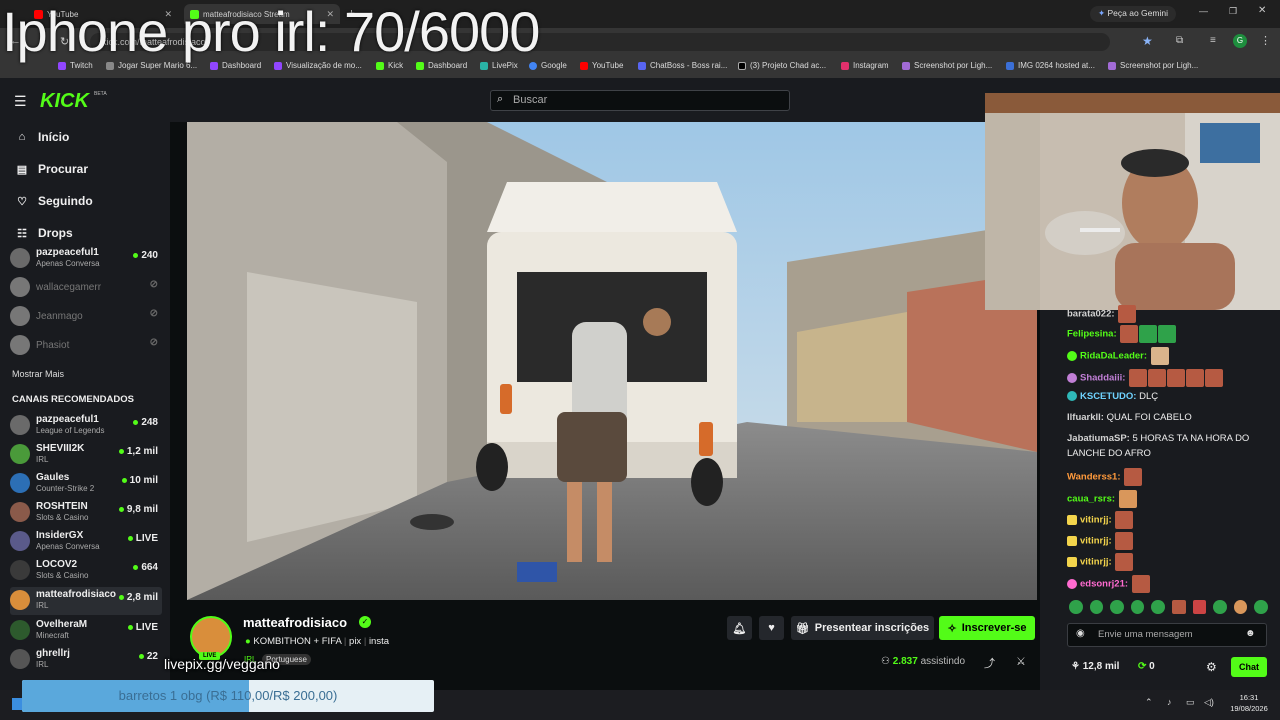 The height and width of the screenshot is (720, 1280). I want to click on chat-username: JabatiumaSP:, so click(1098, 438).